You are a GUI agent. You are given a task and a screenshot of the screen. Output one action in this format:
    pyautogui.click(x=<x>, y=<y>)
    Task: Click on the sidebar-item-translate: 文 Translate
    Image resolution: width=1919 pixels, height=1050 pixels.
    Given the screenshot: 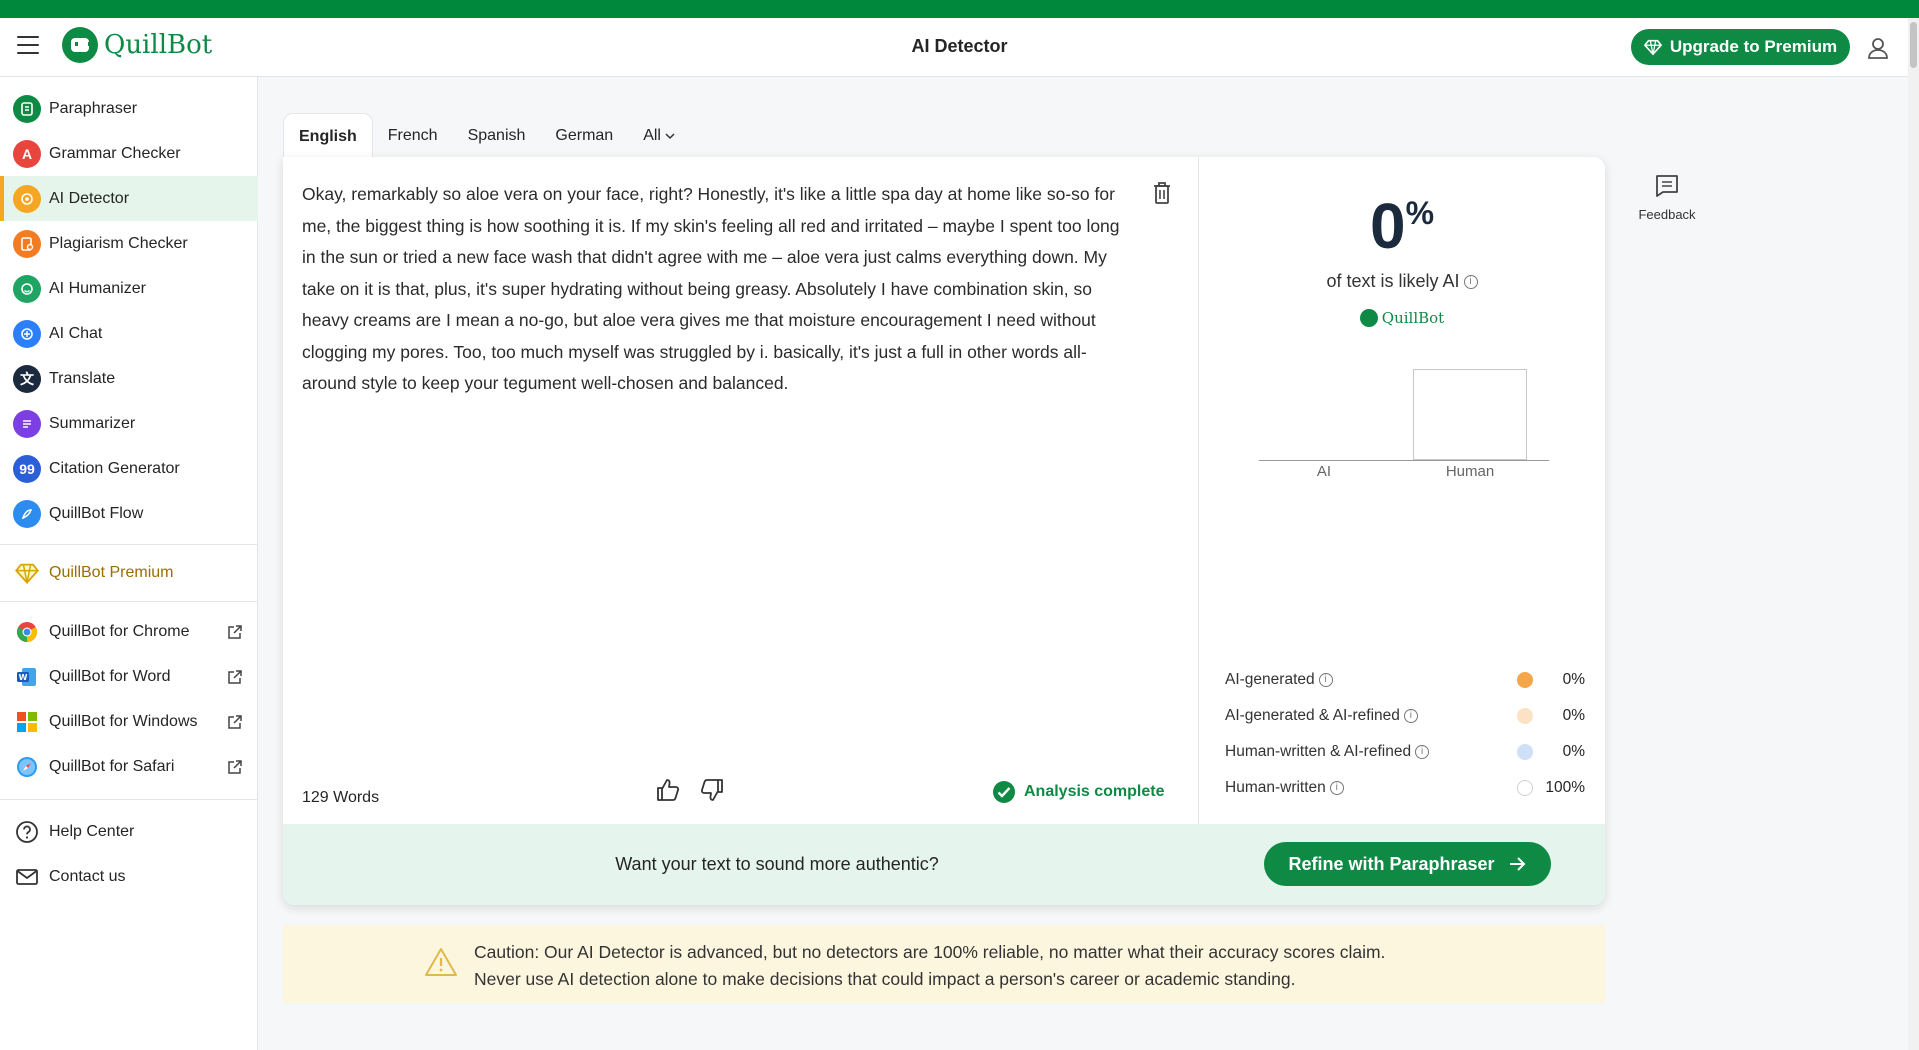 What is the action you would take?
    pyautogui.click(x=129, y=378)
    